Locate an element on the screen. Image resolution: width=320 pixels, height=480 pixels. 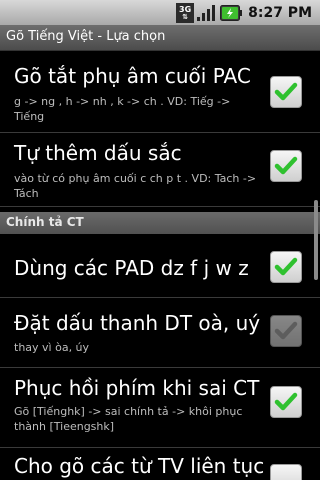
scrollbar is located at coordinates (316, 240).